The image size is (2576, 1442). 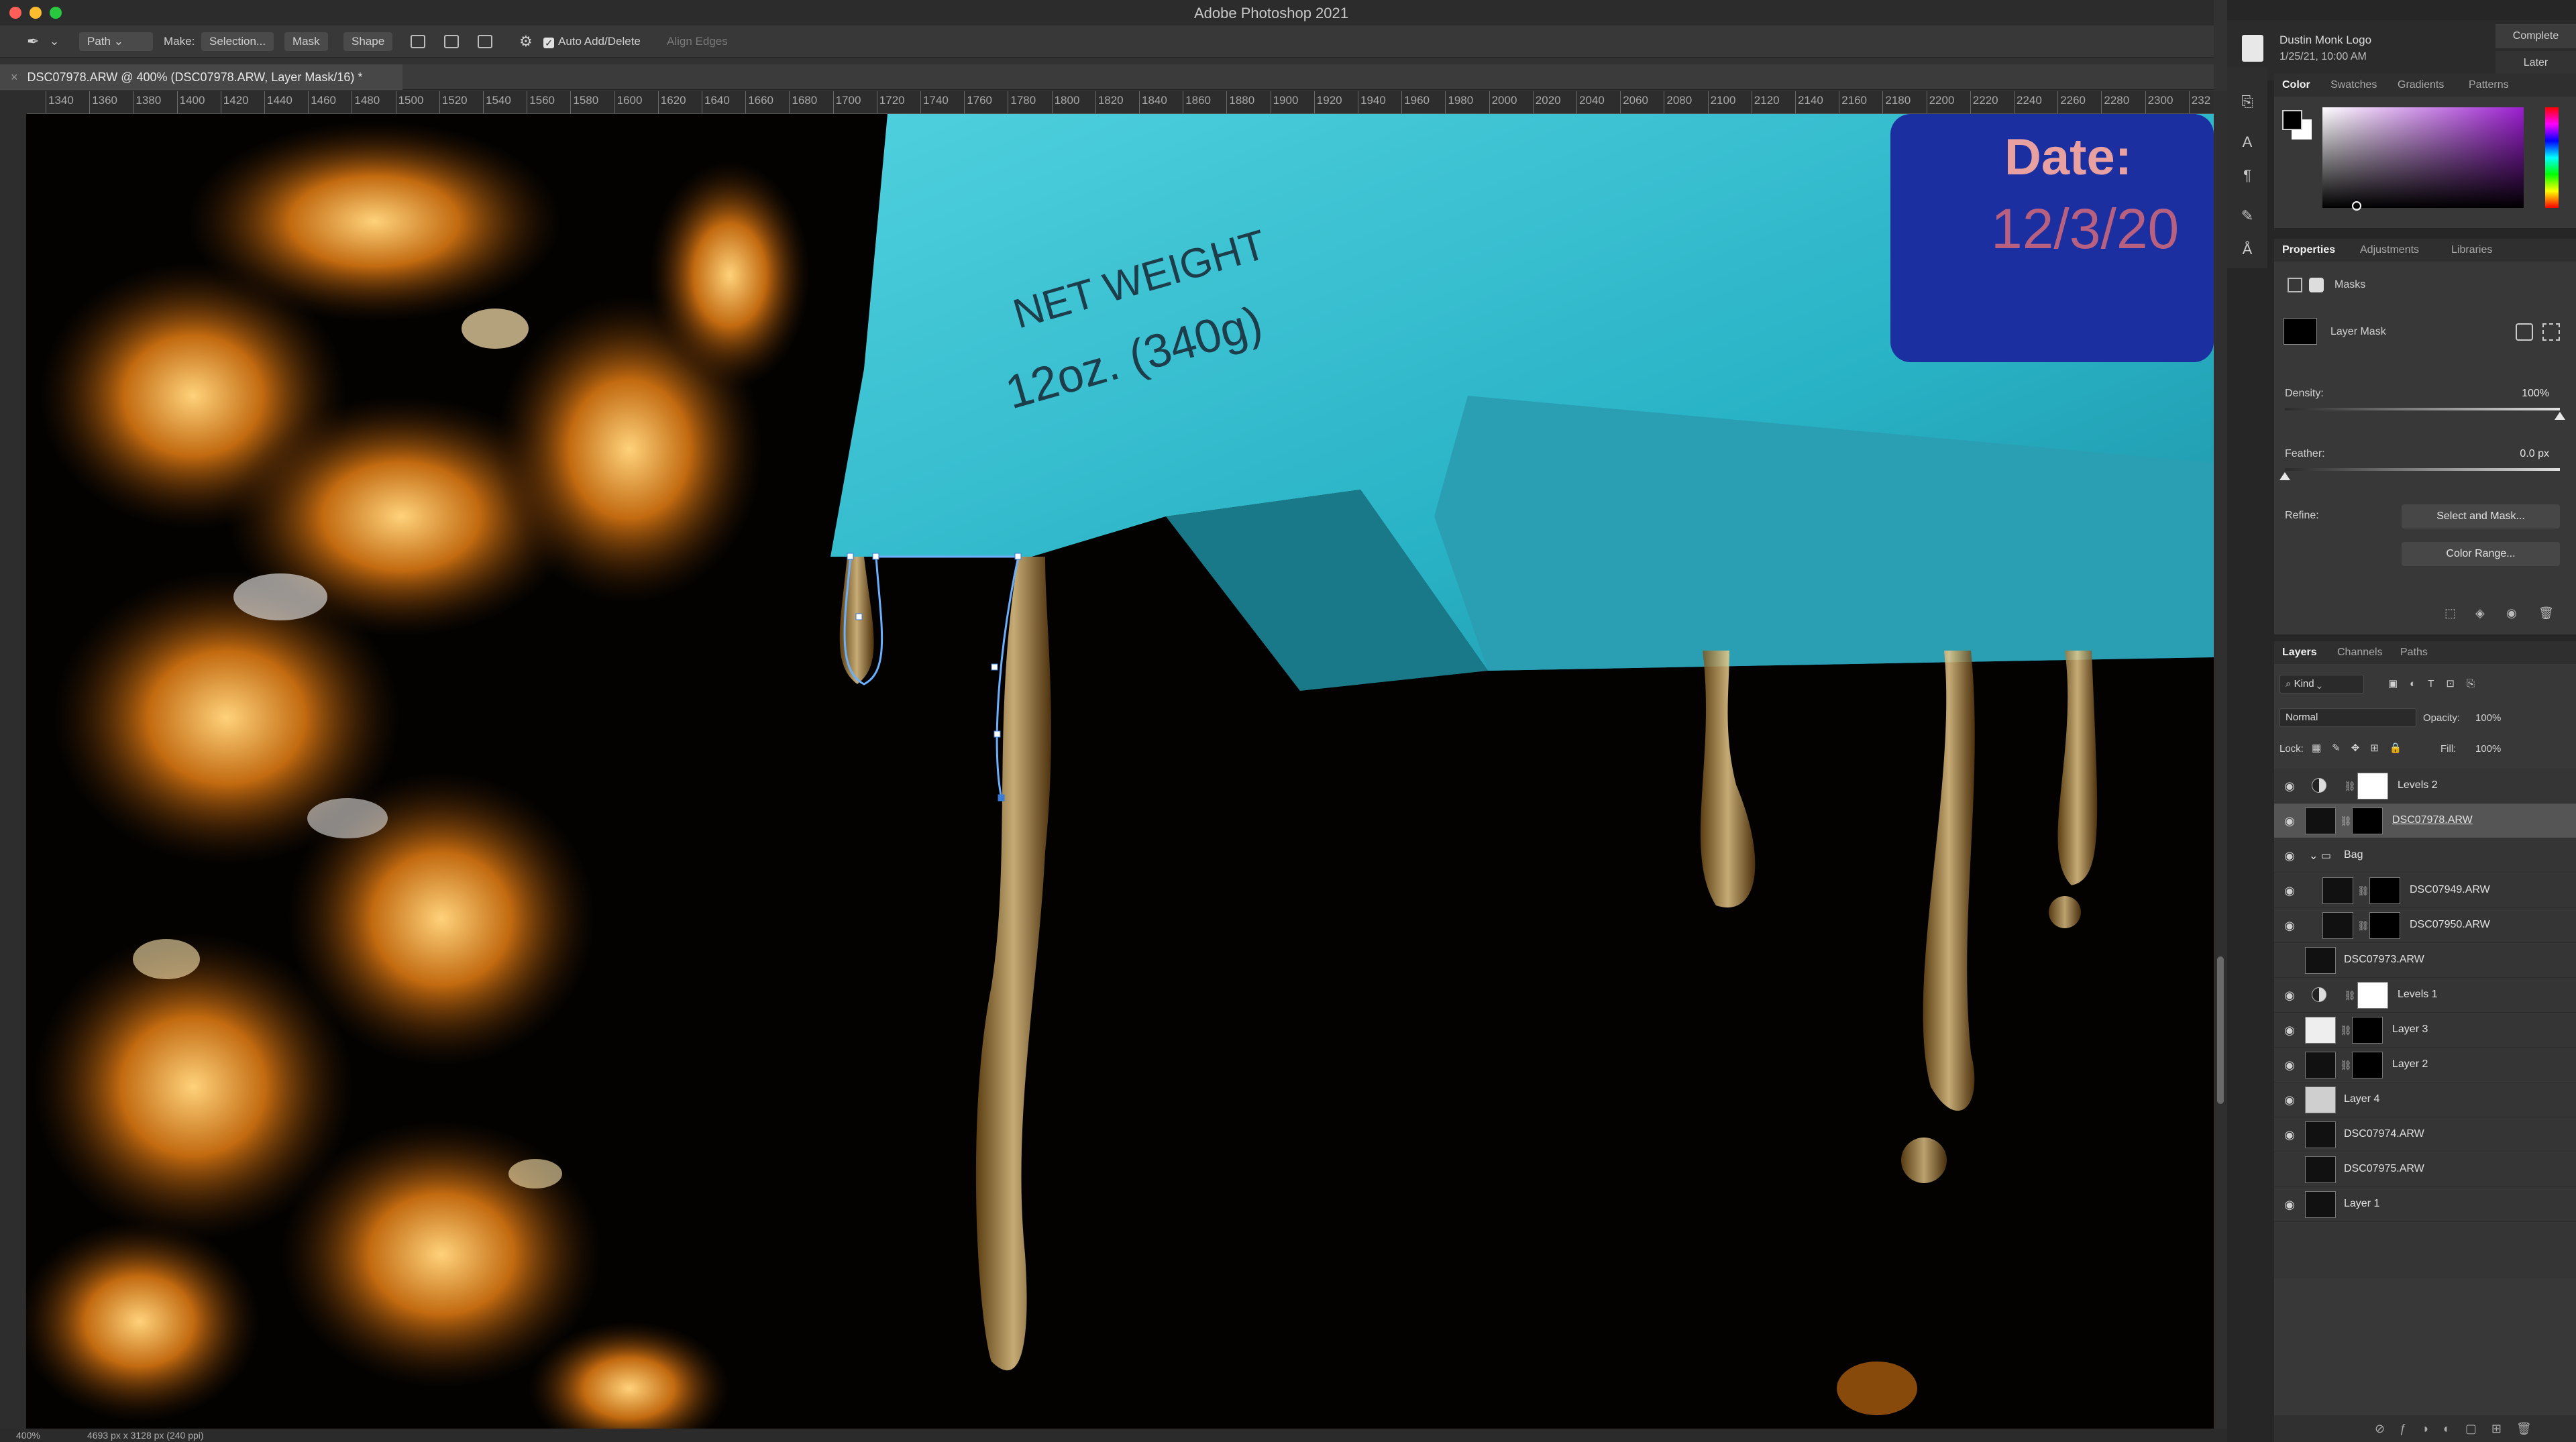 What do you see at coordinates (2362, 748) in the screenshot?
I see `lock-icons: ▦✎✥⊞🔒` at bounding box center [2362, 748].